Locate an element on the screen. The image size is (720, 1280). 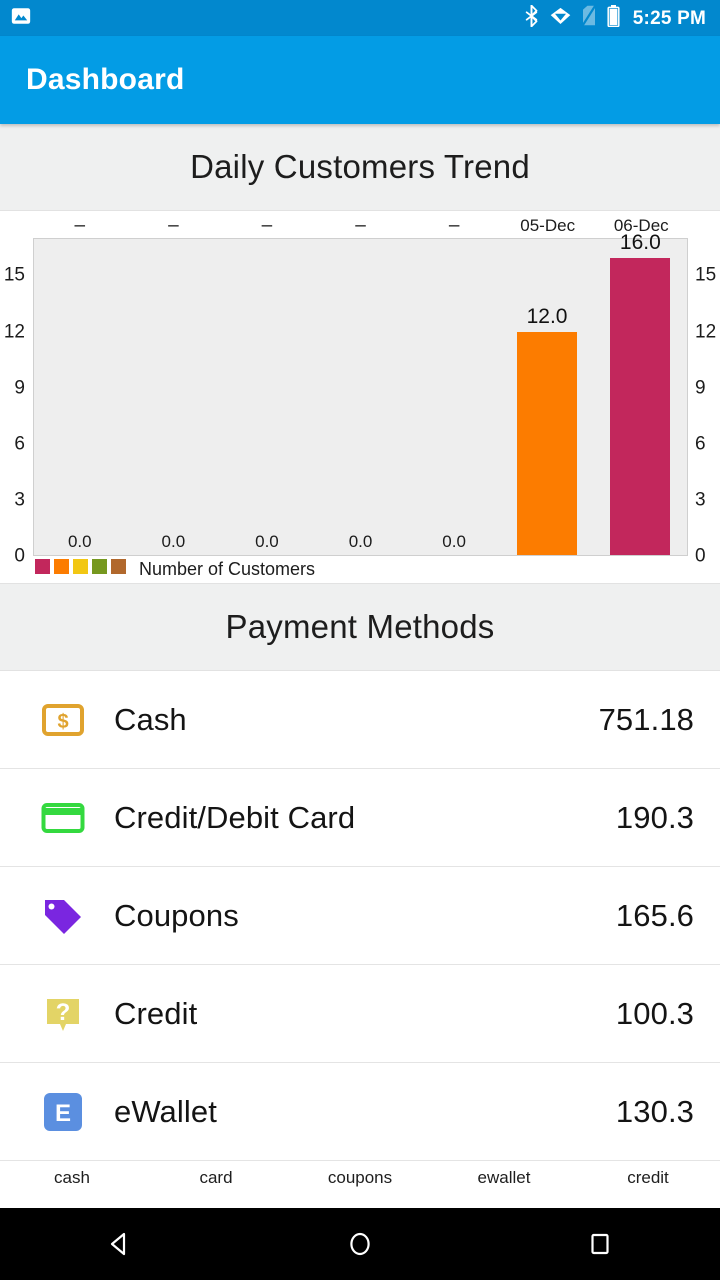
chart-x-axis-labels: – – – – –05-Dec 06-Dec is located at coordinates (360, 226).